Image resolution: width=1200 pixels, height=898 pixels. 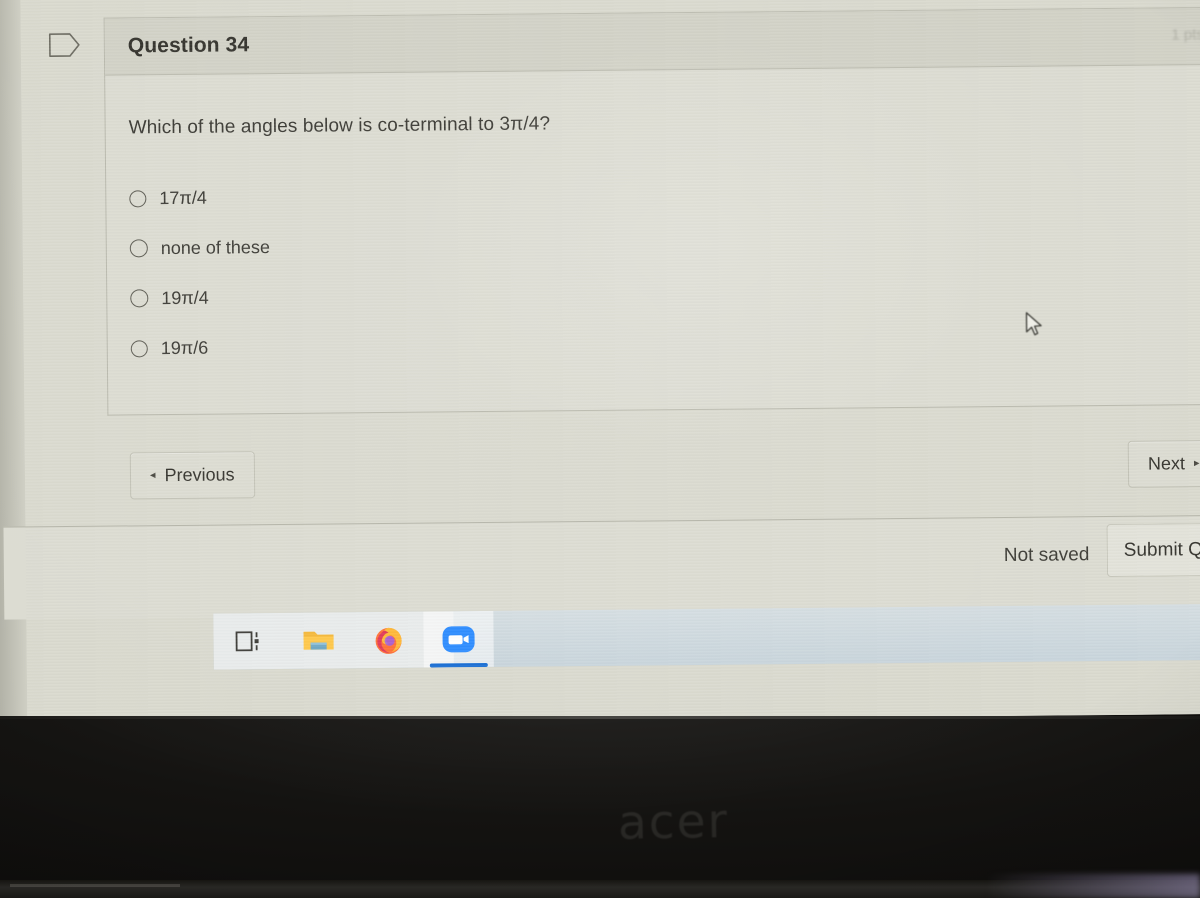 I want to click on firefox-icon, so click(x=388, y=640).